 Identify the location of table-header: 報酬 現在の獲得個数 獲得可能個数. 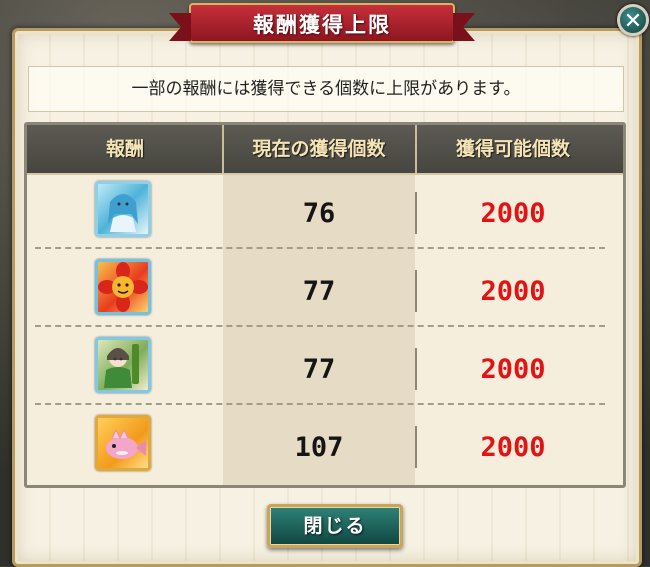
(325, 150).